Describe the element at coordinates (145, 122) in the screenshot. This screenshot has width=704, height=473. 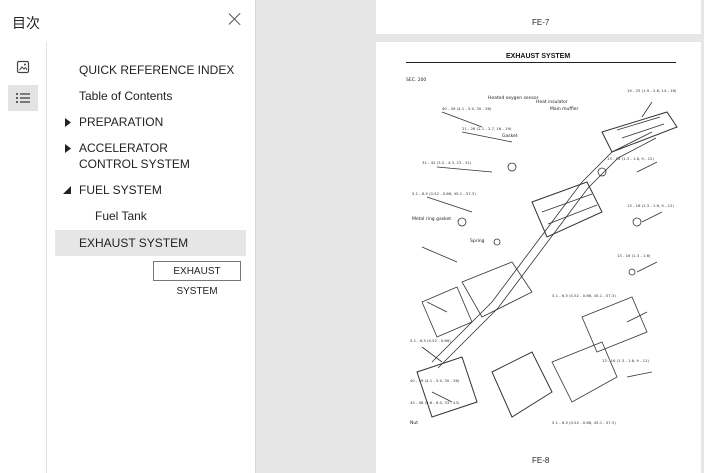
I see `toc-item-preparation: PREPARATION` at that location.